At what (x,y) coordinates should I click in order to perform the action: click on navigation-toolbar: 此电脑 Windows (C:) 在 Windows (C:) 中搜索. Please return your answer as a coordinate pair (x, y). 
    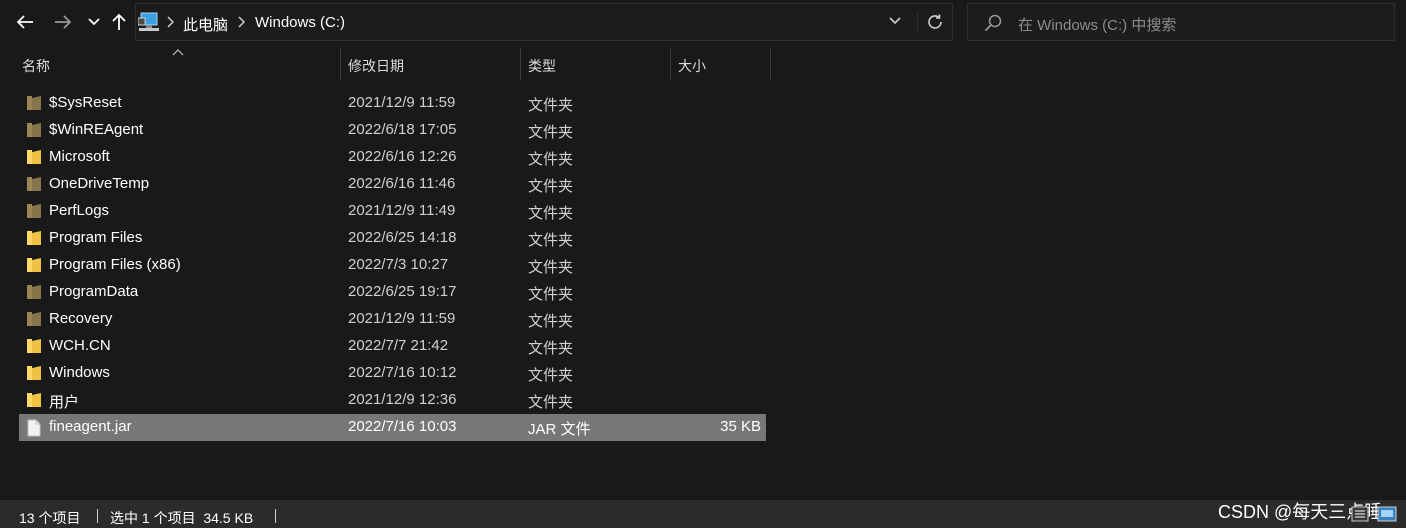
    Looking at the image, I should click on (703, 23).